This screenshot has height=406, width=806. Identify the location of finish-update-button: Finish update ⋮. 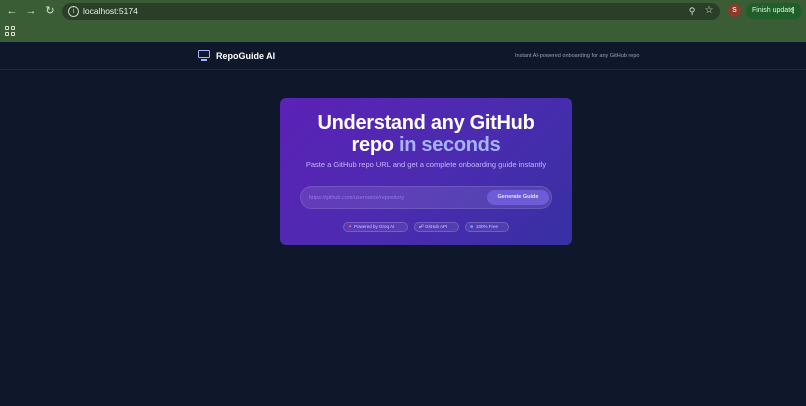
(774, 11).